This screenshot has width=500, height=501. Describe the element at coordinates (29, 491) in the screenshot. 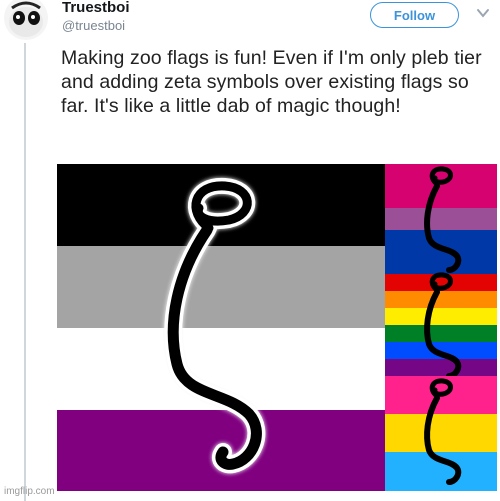

I see `watermark: imgflip.com` at that location.